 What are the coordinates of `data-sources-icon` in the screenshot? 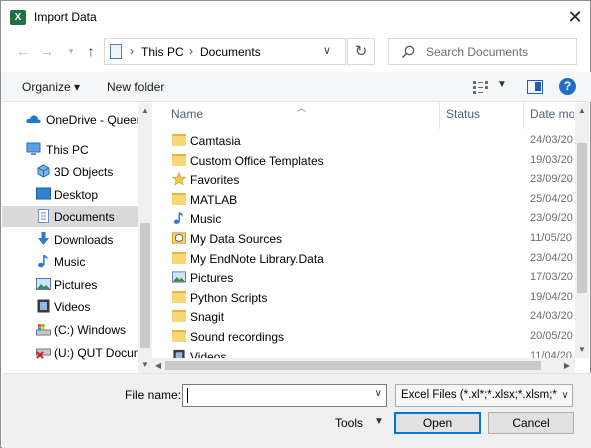 It's located at (179, 238).